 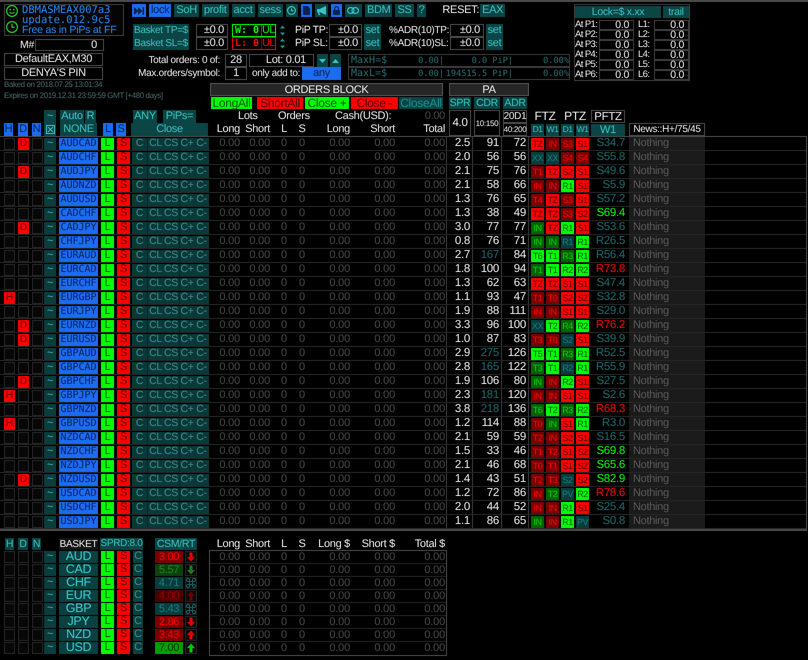 What do you see at coordinates (335, 60) in the screenshot?
I see `lot-increase-button` at bounding box center [335, 60].